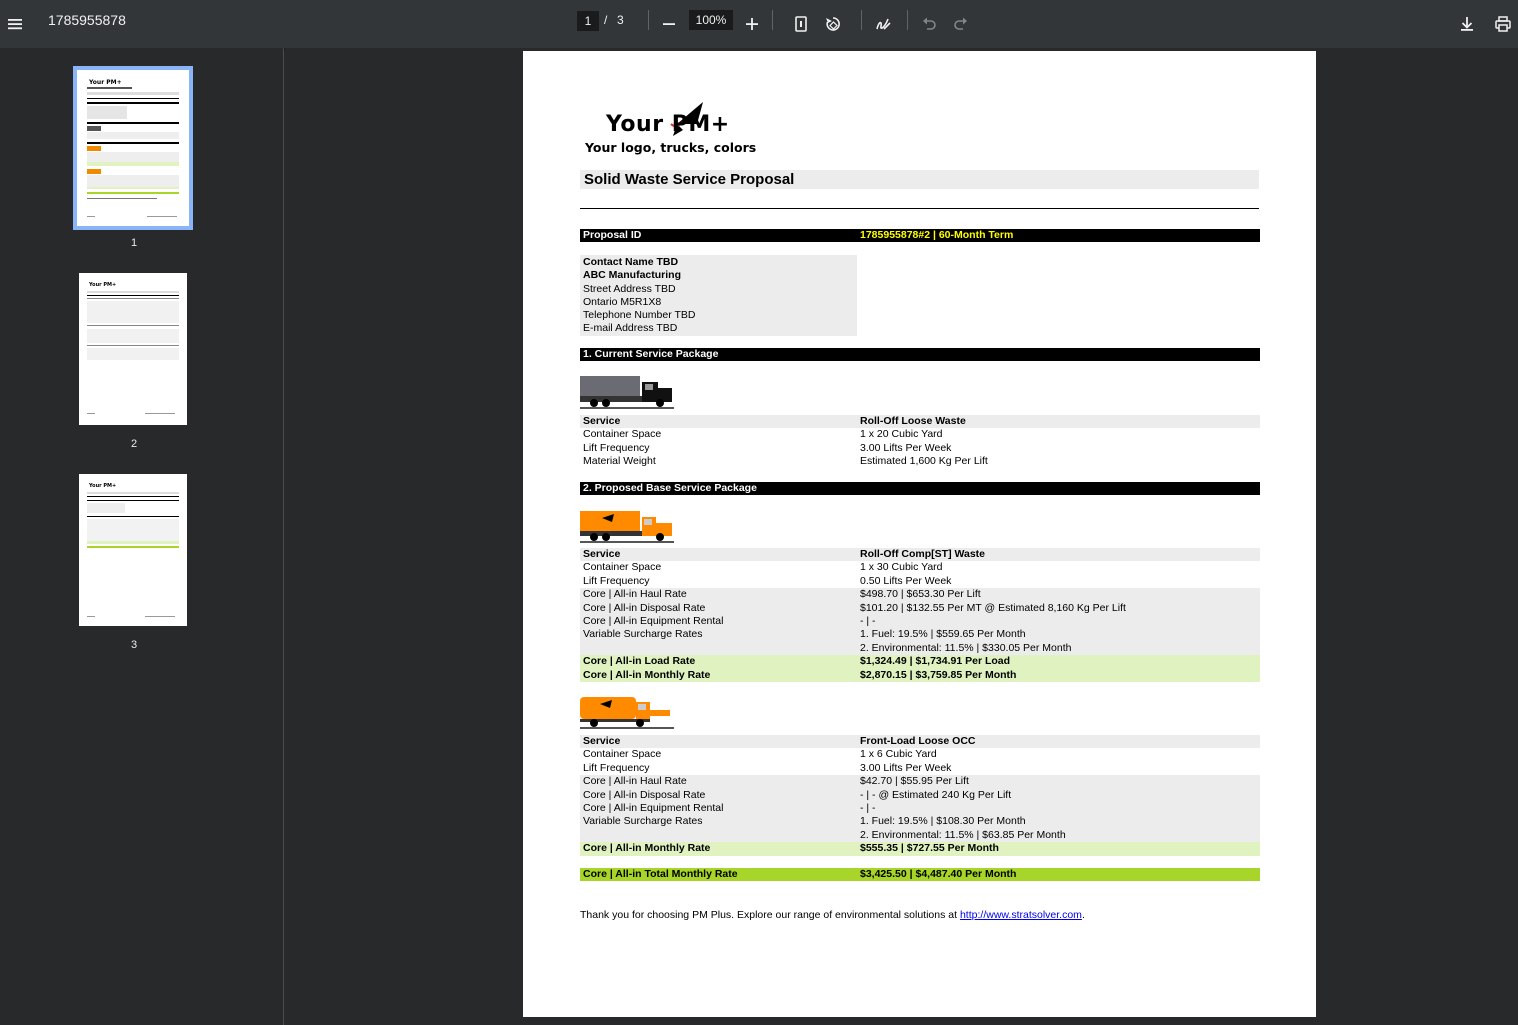 The height and width of the screenshot is (1025, 1518). I want to click on row-value: 1. Fuel: 19.5% | $108.30 Per Month, so click(943, 821).